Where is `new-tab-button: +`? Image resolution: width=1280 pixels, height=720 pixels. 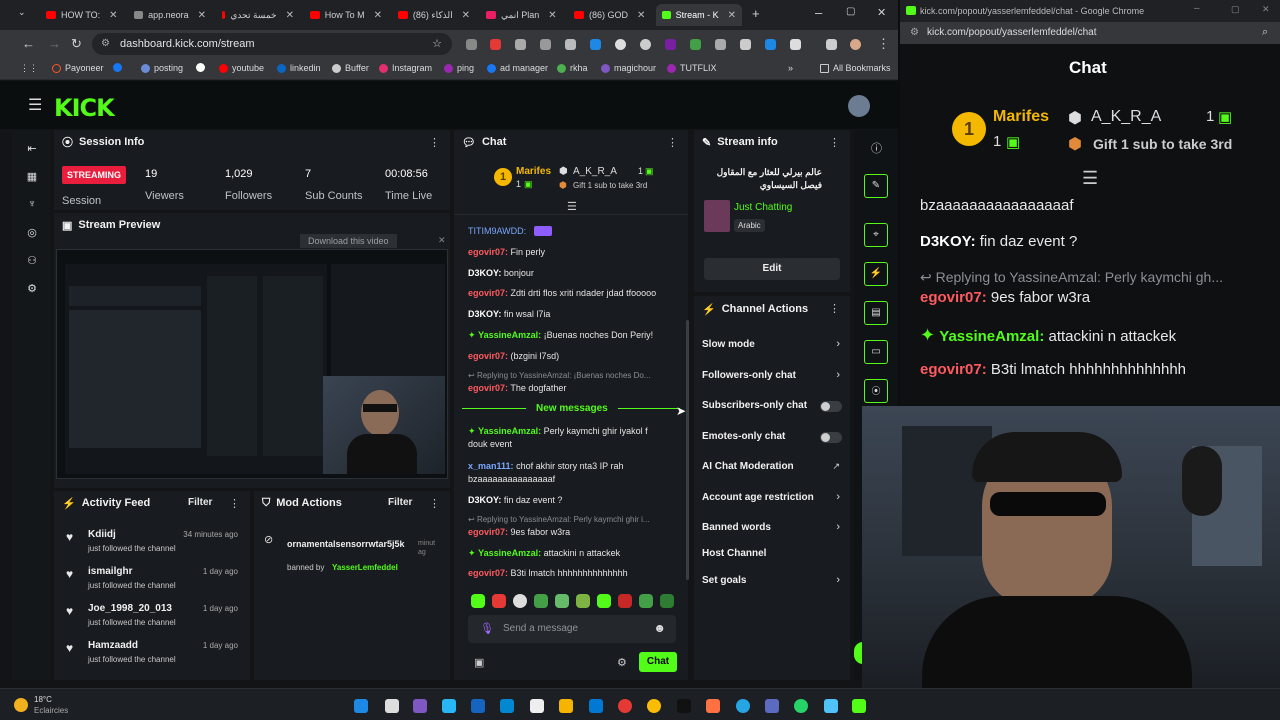
new-tab-button: + is located at coordinates (756, 13).